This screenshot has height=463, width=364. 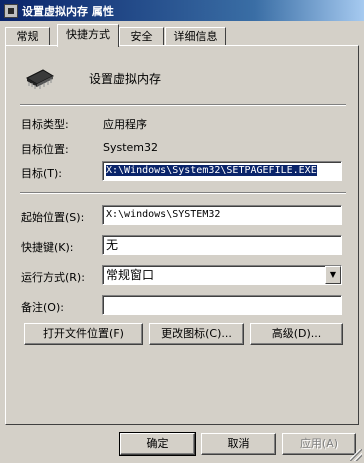 What do you see at coordinates (333, 275) in the screenshot?
I see `dropdown-arrow-icon: ▼` at bounding box center [333, 275].